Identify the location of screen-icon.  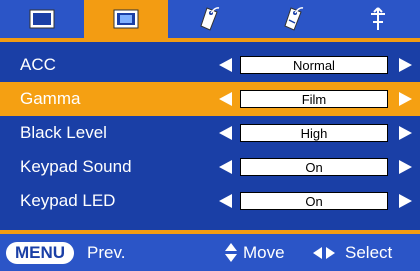
(126, 19).